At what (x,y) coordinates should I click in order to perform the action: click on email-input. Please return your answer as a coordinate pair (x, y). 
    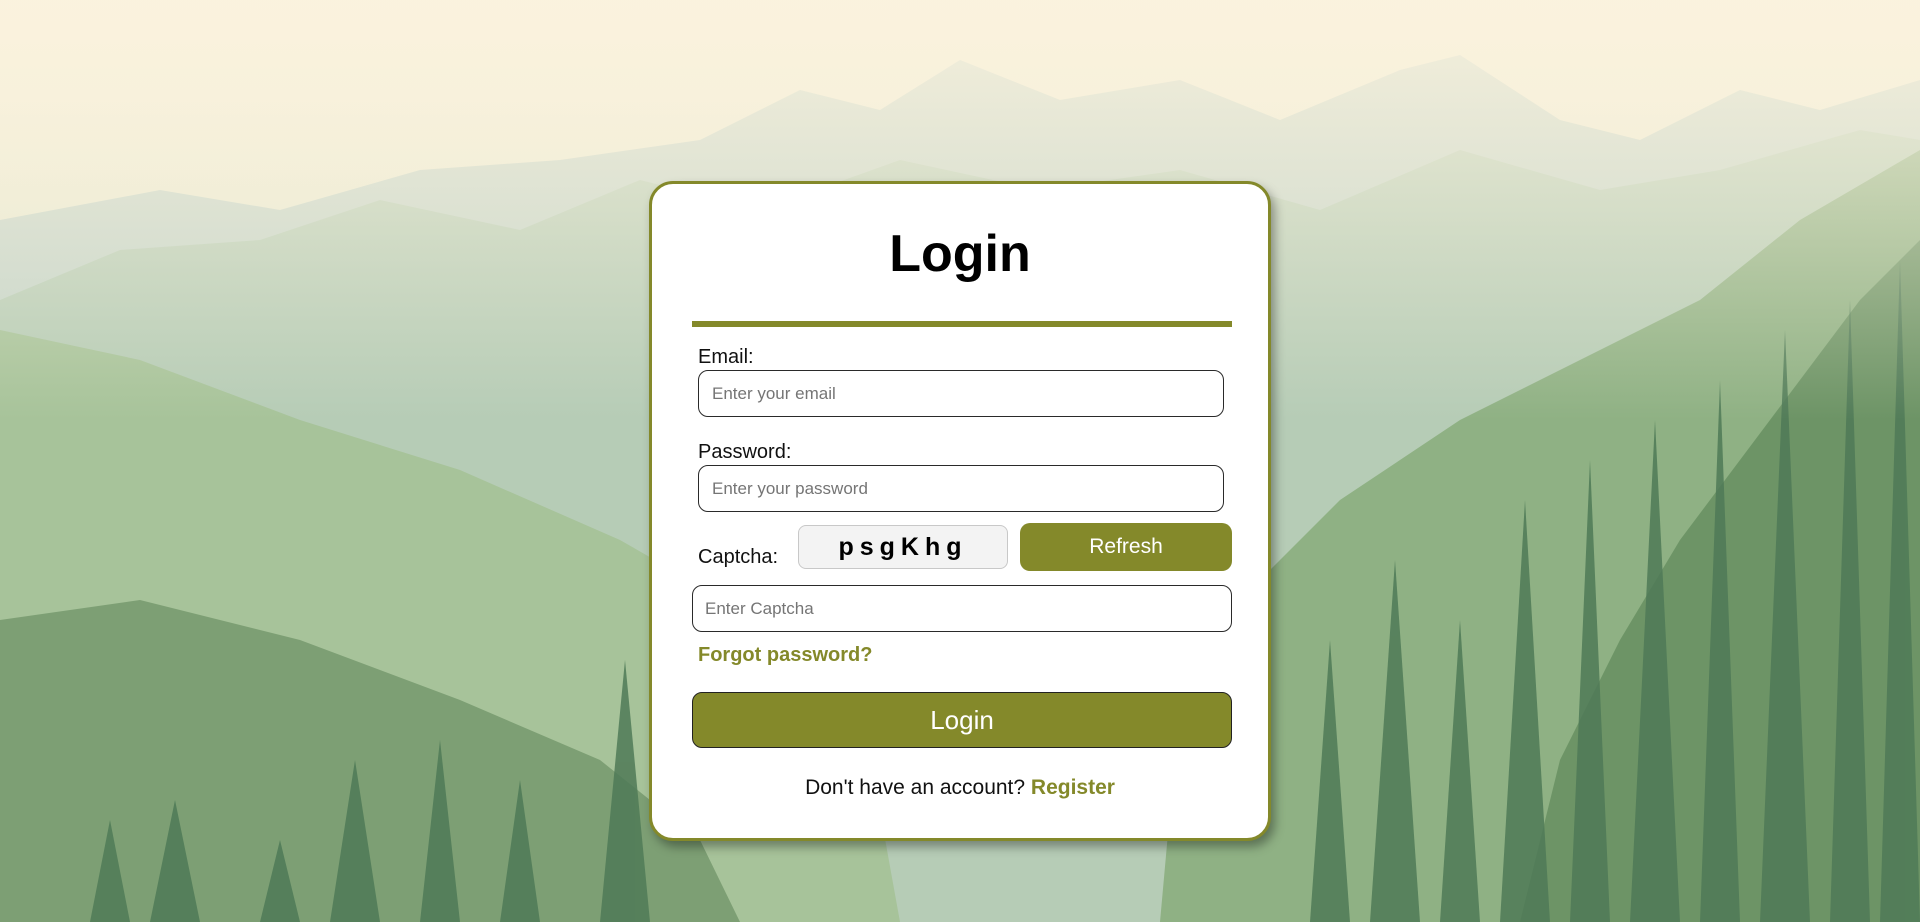
    Looking at the image, I should click on (961, 393).